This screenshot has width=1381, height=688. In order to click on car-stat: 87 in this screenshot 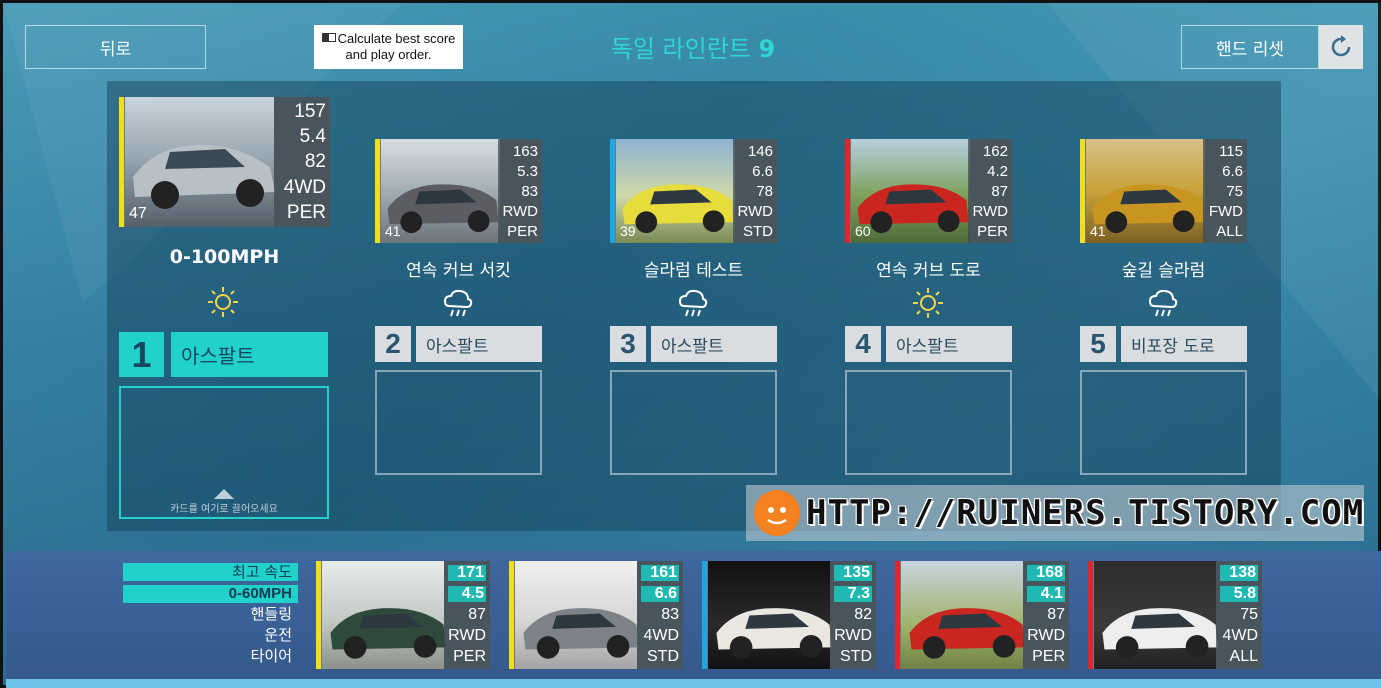, I will do `click(999, 191)`.